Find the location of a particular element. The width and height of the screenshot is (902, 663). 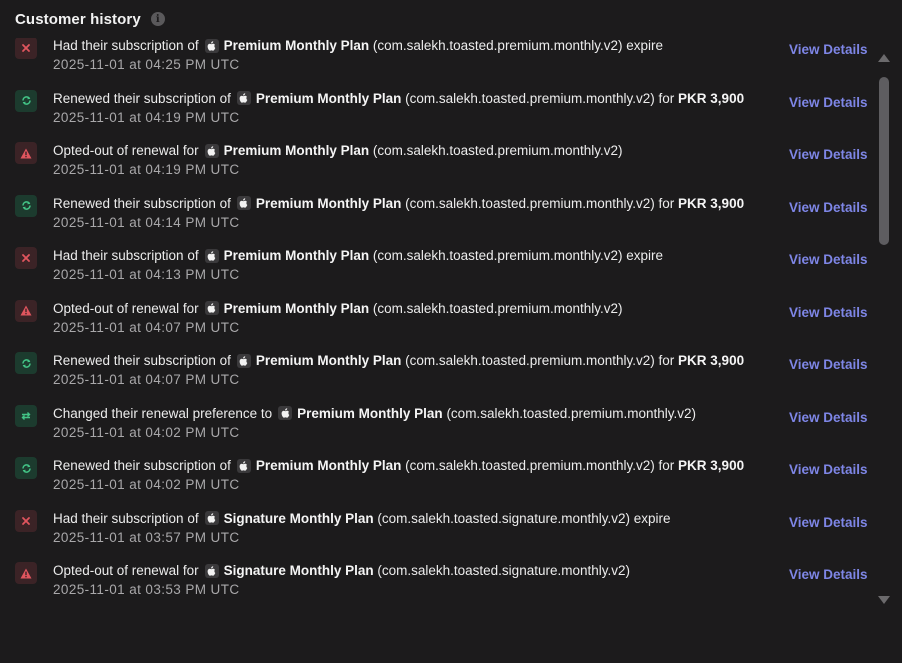

scroll-down-arrow-icon is located at coordinates (884, 600).